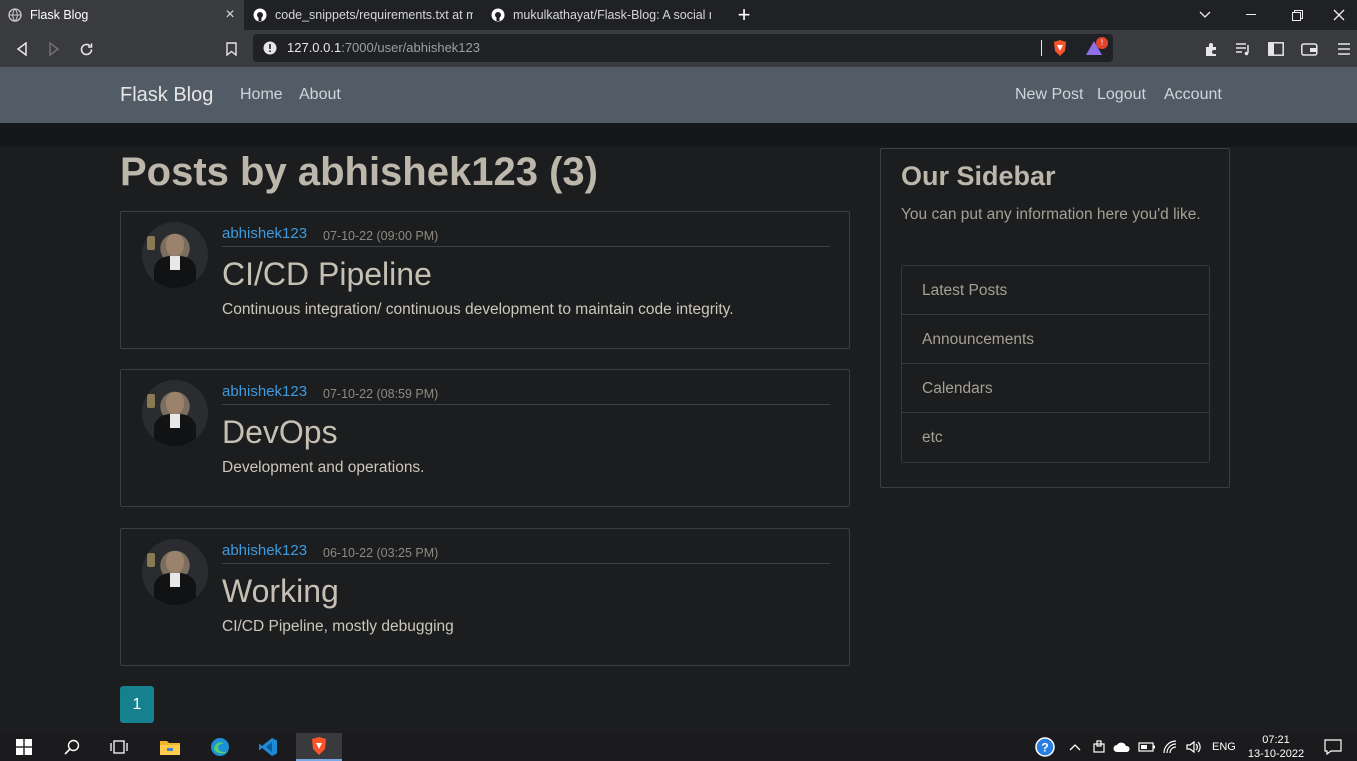 The image size is (1357, 761). Describe the element at coordinates (1338, 15) in the screenshot. I see `close-window-button` at that location.